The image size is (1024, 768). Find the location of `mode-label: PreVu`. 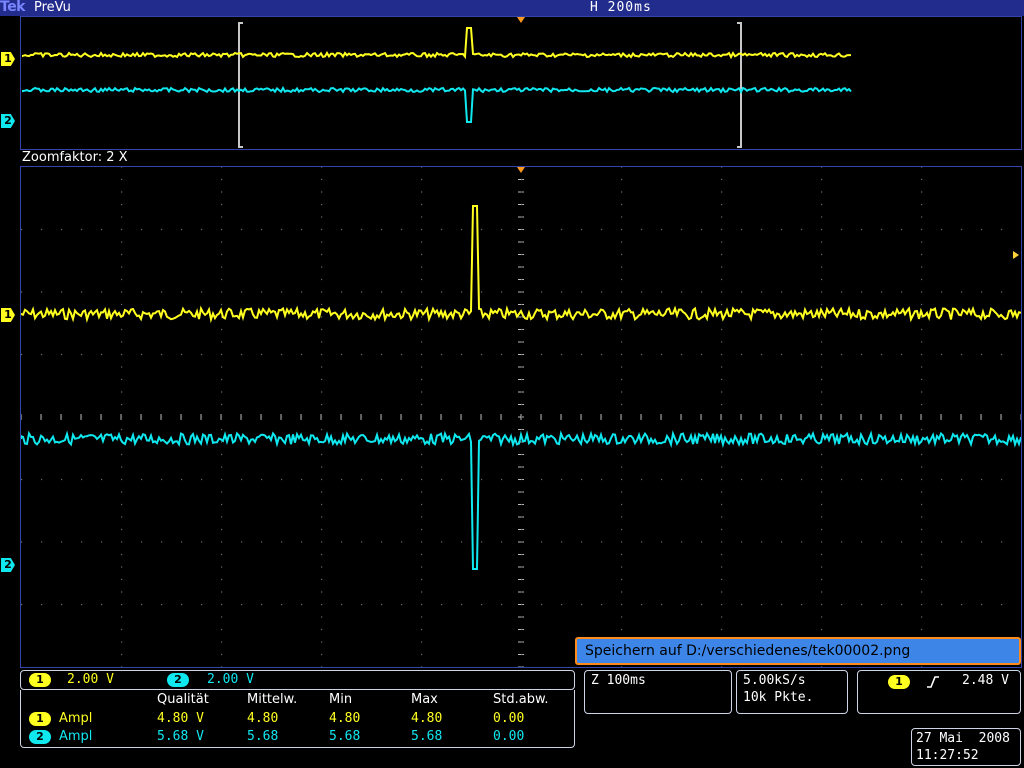

mode-label: PreVu is located at coordinates (52, 7).